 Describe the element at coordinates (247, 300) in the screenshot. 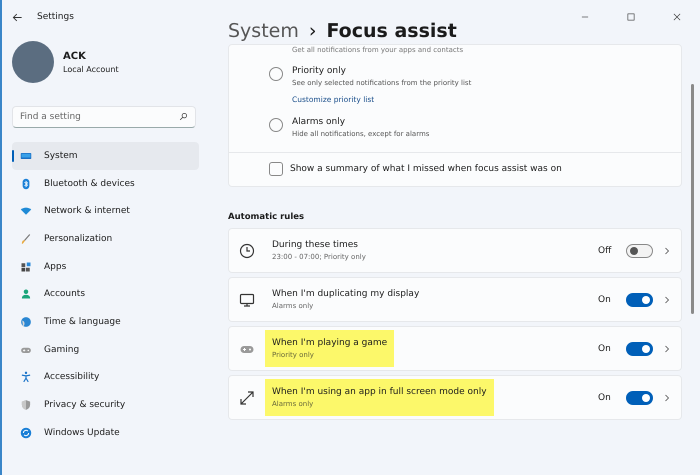

I see `monitor-icon` at that location.